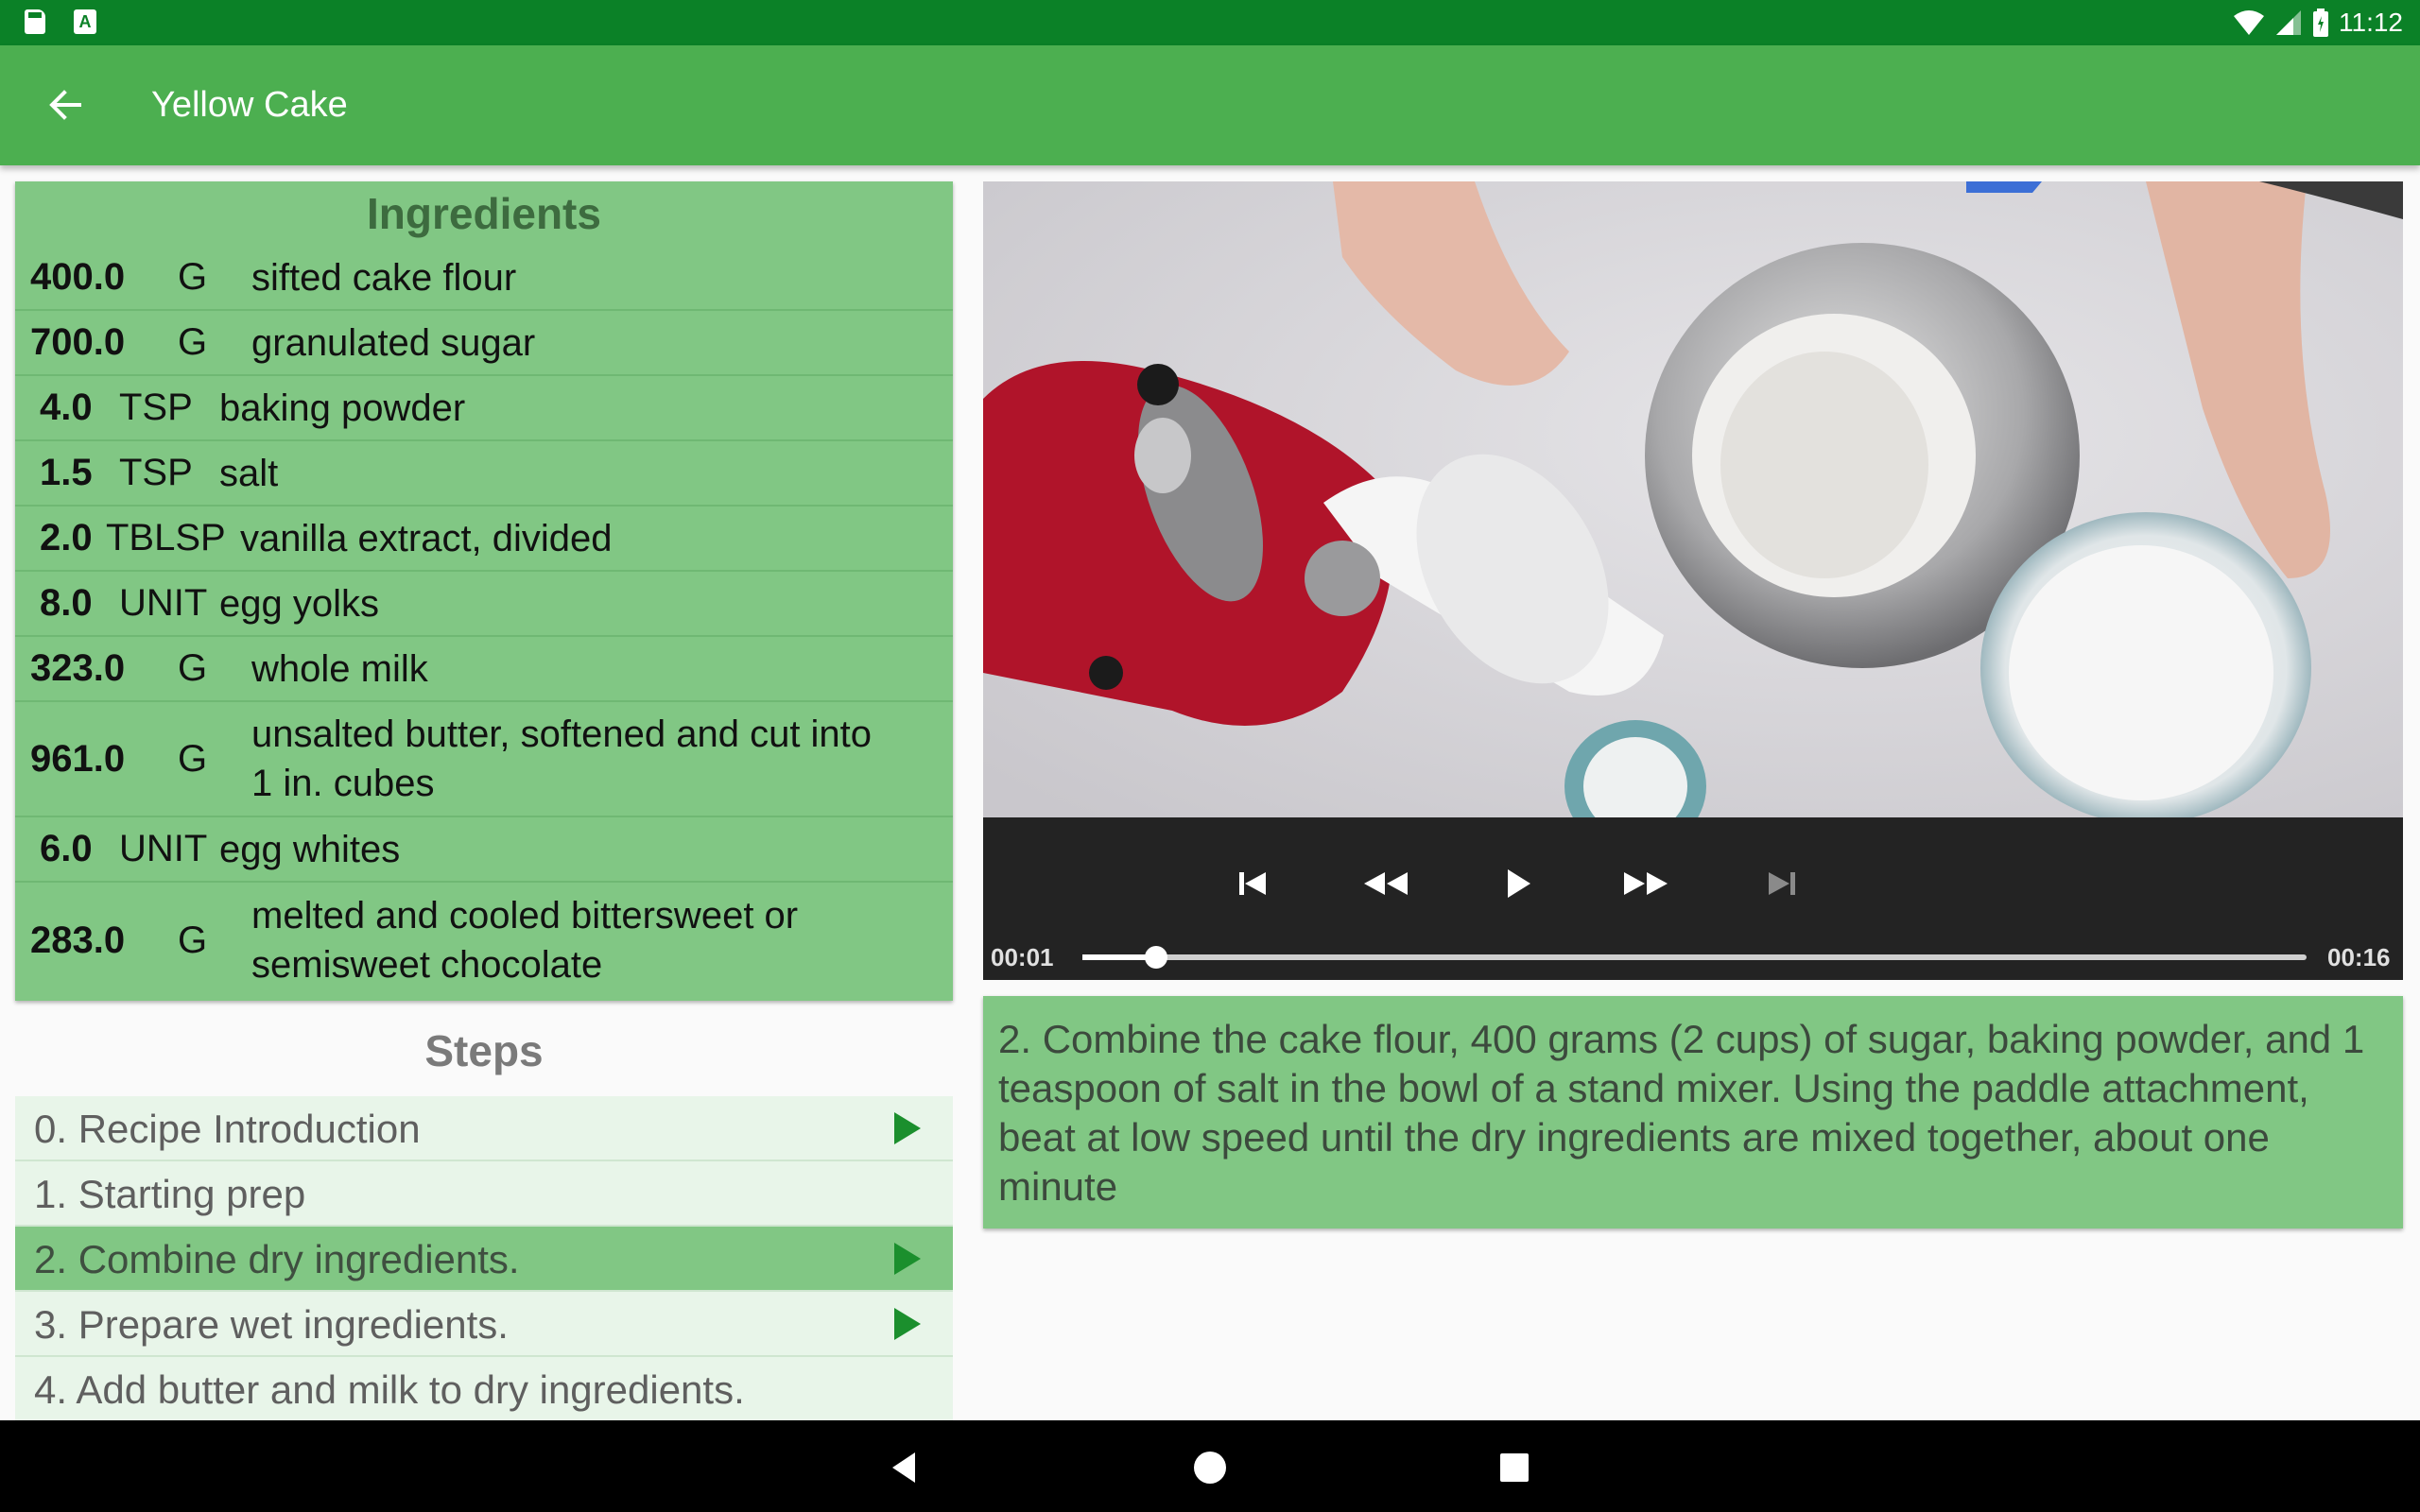 The width and height of the screenshot is (2420, 1512). What do you see at coordinates (484, 1128) in the screenshot?
I see `step-item-0: 0. Recipe Introduction` at bounding box center [484, 1128].